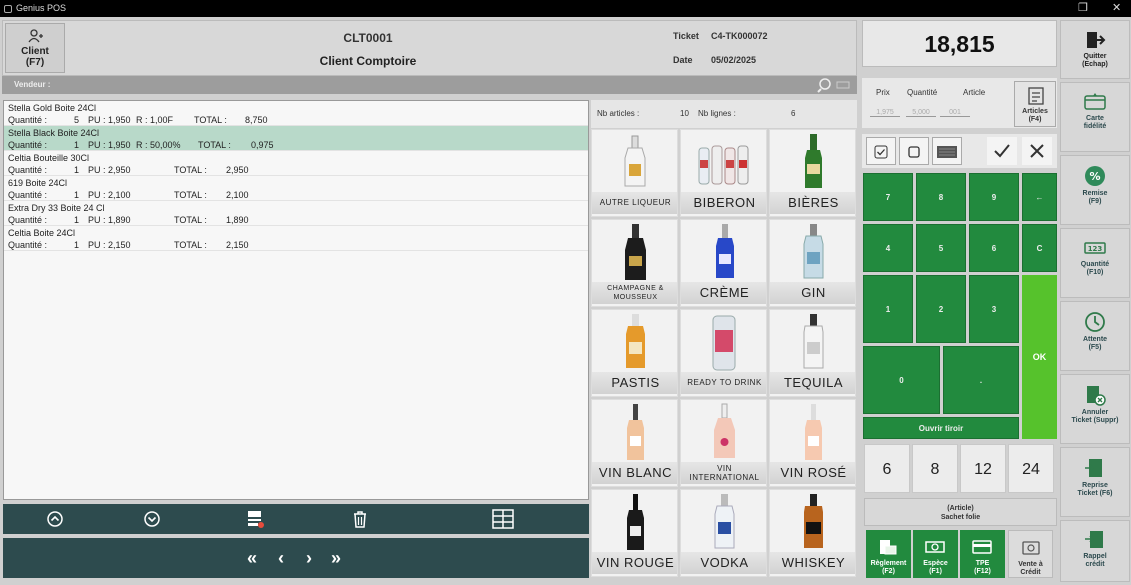 The width and height of the screenshot is (1131, 585). What do you see at coordinates (888, 248) in the screenshot?
I see `key-4: 4` at bounding box center [888, 248].